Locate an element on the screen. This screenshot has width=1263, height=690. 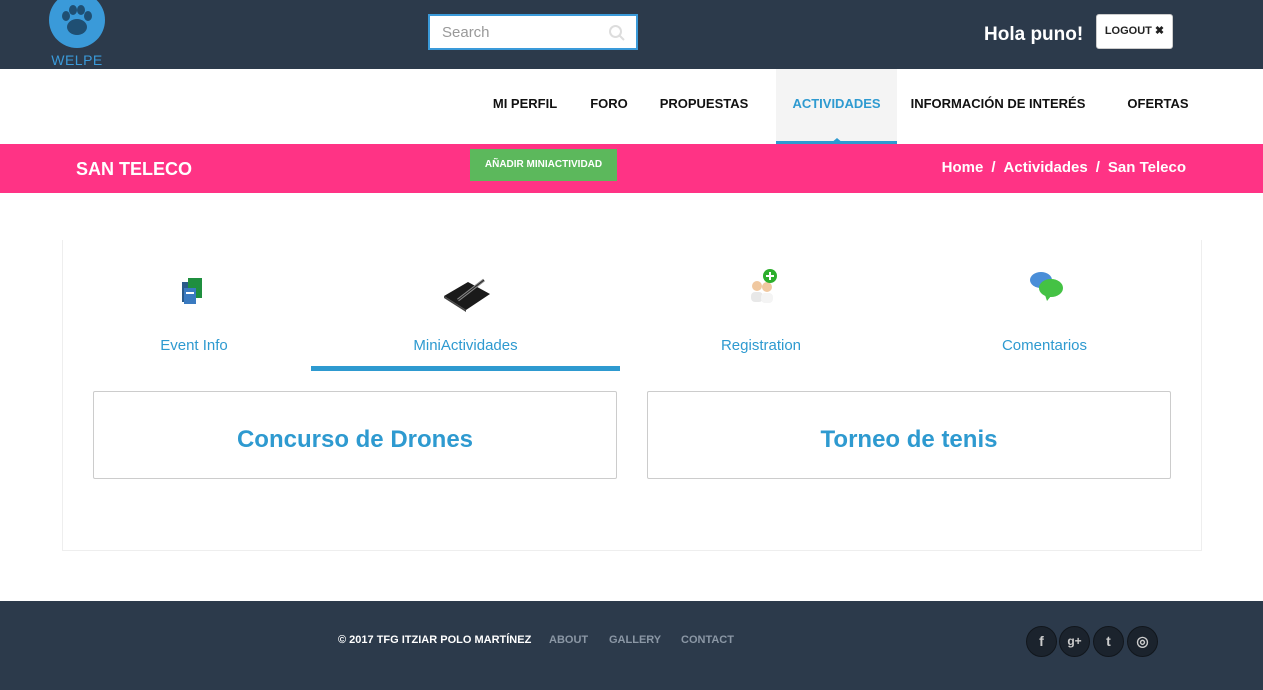
nav-item-label: ACTIVIDADES is located at coordinates (836, 103).